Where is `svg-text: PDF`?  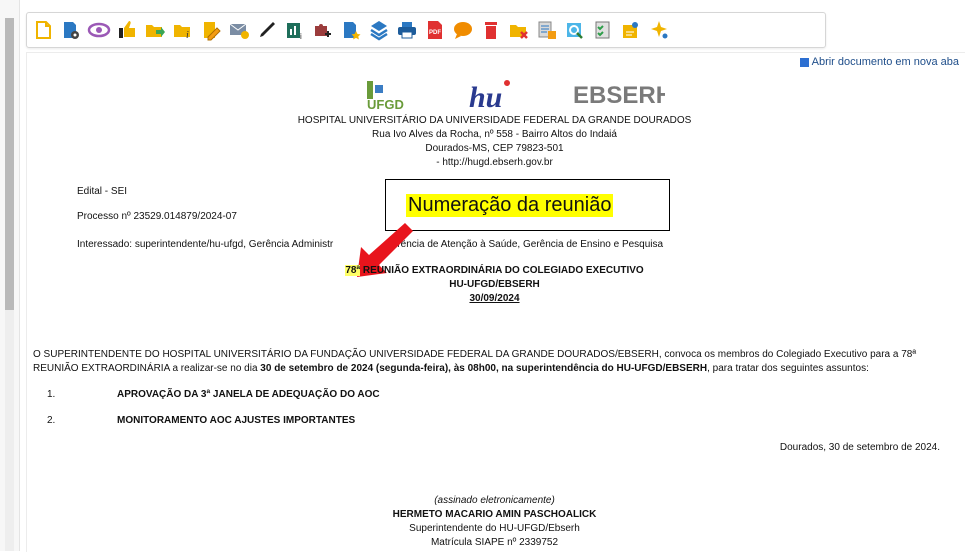 svg-text: PDF is located at coordinates (435, 33).